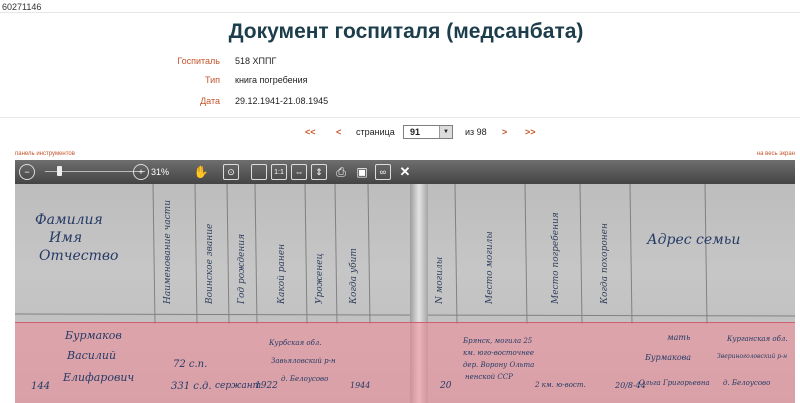  Describe the element at coordinates (160, 172) in the screenshot. I see `zoom-level: 31%` at that location.